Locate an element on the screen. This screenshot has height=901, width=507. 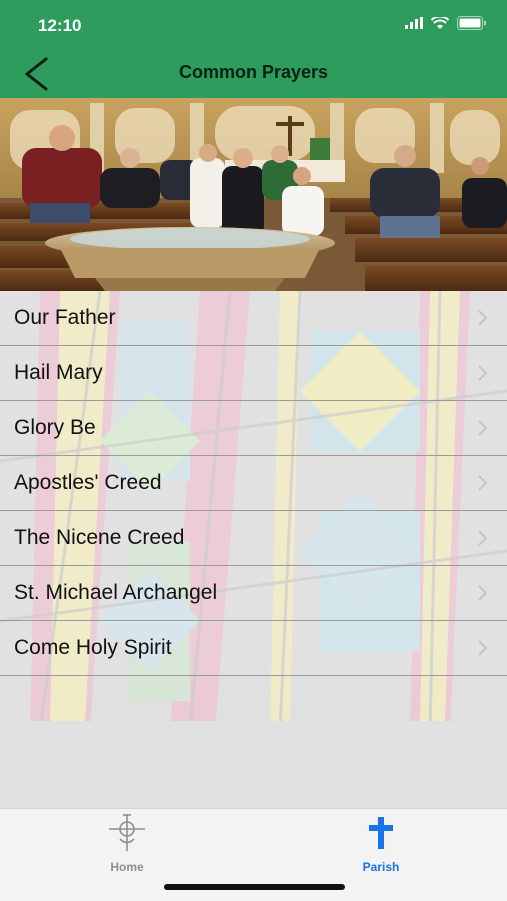
list-item-label: St. Michael Archangel is located at coordinates (116, 592).